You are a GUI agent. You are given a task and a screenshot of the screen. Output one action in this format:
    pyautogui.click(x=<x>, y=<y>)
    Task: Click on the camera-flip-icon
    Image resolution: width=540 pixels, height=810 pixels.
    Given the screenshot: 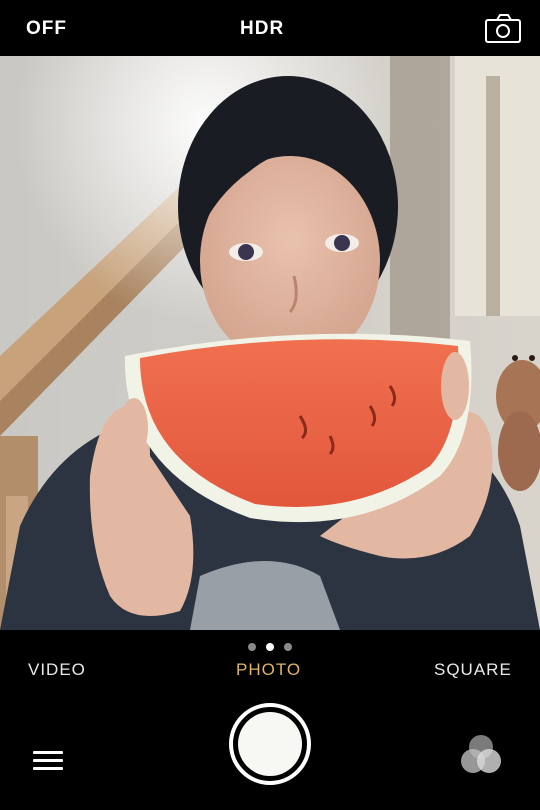 What is the action you would take?
    pyautogui.click(x=504, y=28)
    